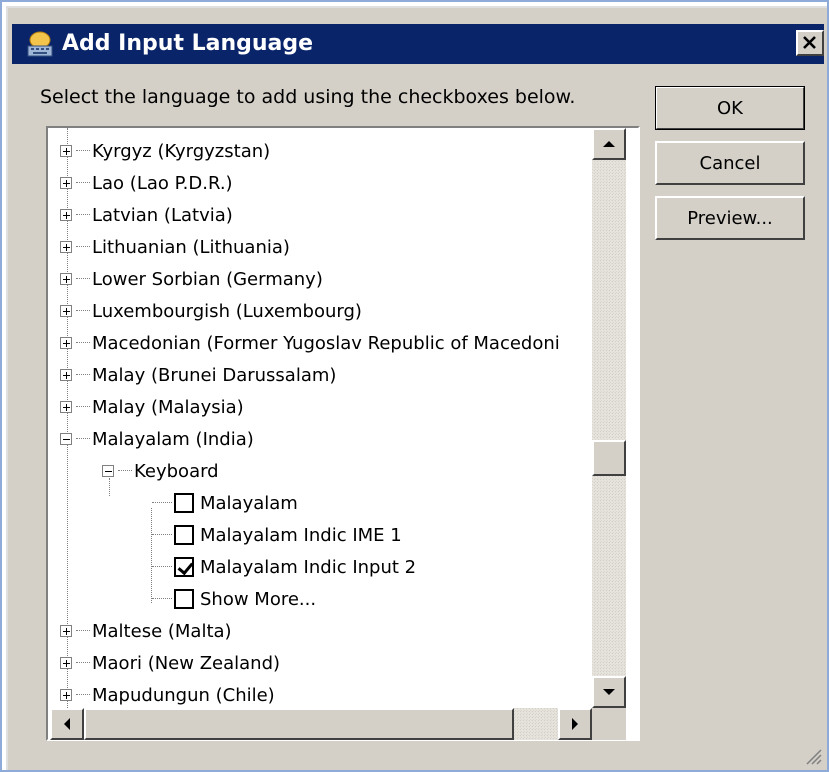  I want to click on tree-node-keyboard: Keyboard, so click(160, 471).